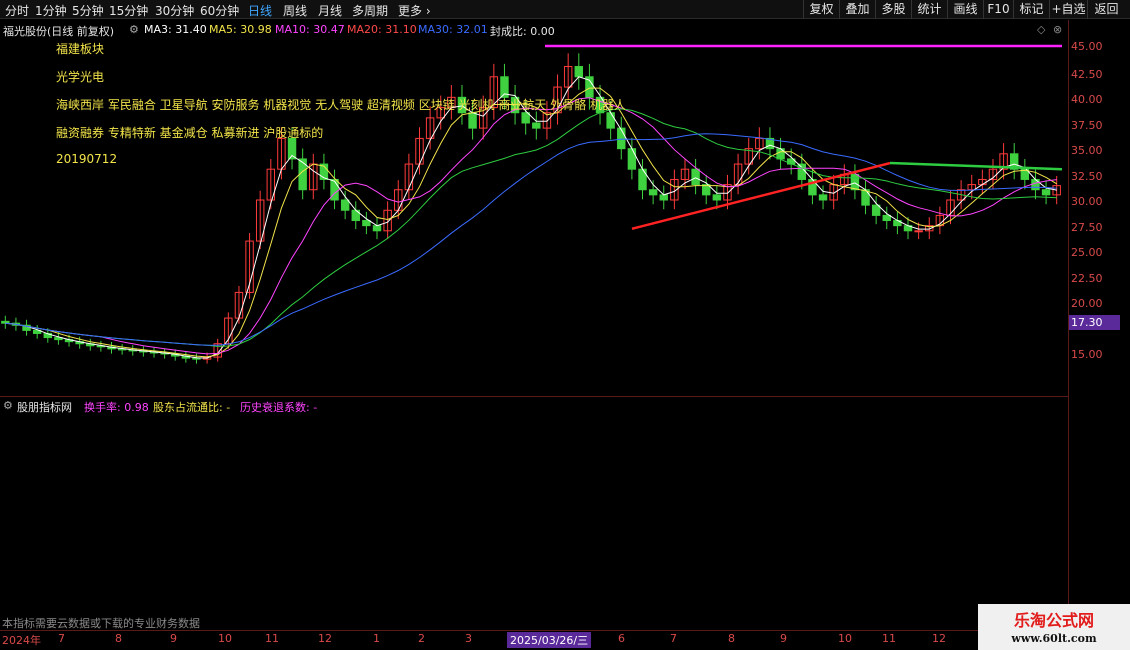  What do you see at coordinates (330, 10) in the screenshot?
I see `tab-monthly: 月线` at bounding box center [330, 10].